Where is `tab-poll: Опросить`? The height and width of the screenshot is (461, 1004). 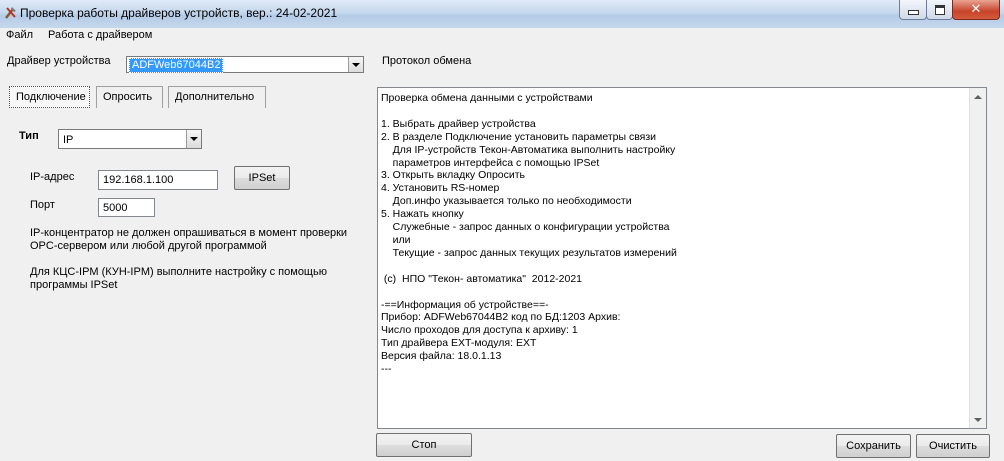
tab-poll: Опросить is located at coordinates (129, 97).